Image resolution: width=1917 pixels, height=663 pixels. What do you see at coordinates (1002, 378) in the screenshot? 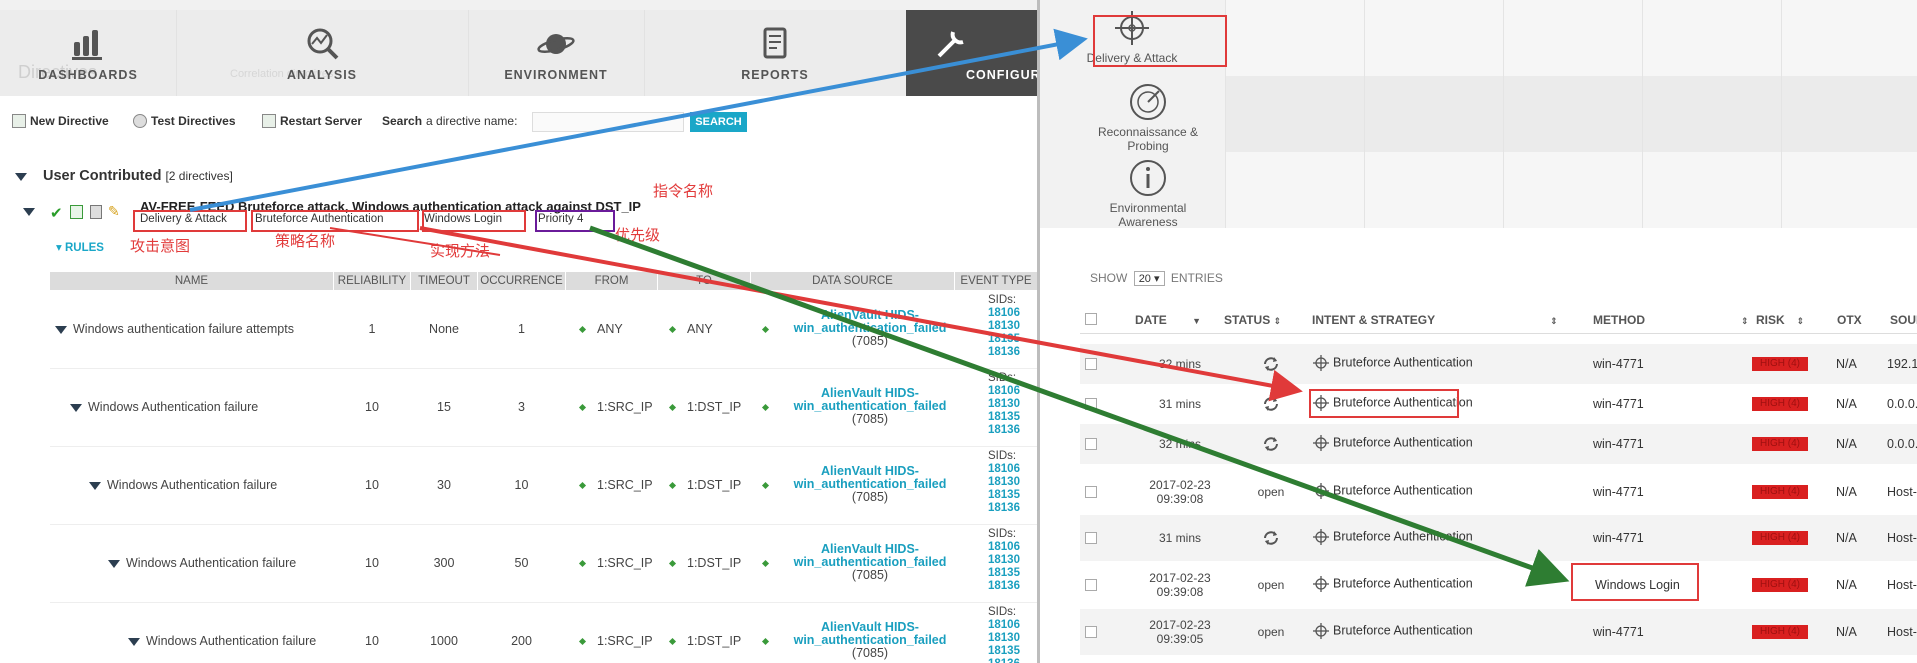
I see `sids-label: SIDs:` at bounding box center [1002, 378].